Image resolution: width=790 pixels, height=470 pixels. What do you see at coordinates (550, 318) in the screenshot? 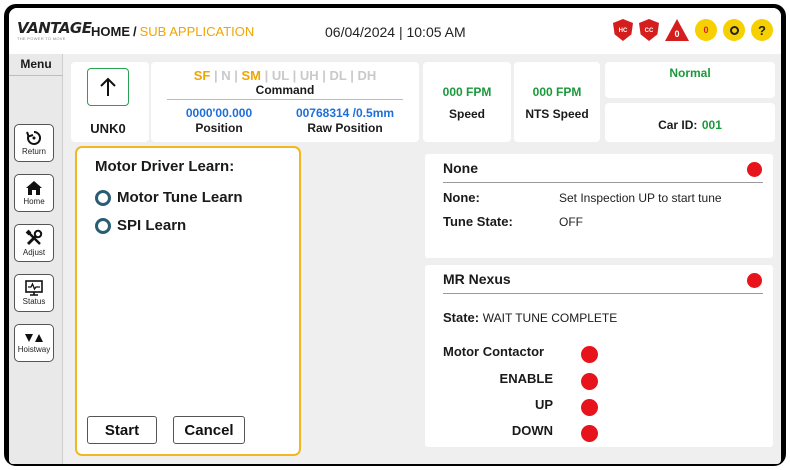
I see `nexus-state-value: WAIT TUNE COMPLETE` at bounding box center [550, 318].